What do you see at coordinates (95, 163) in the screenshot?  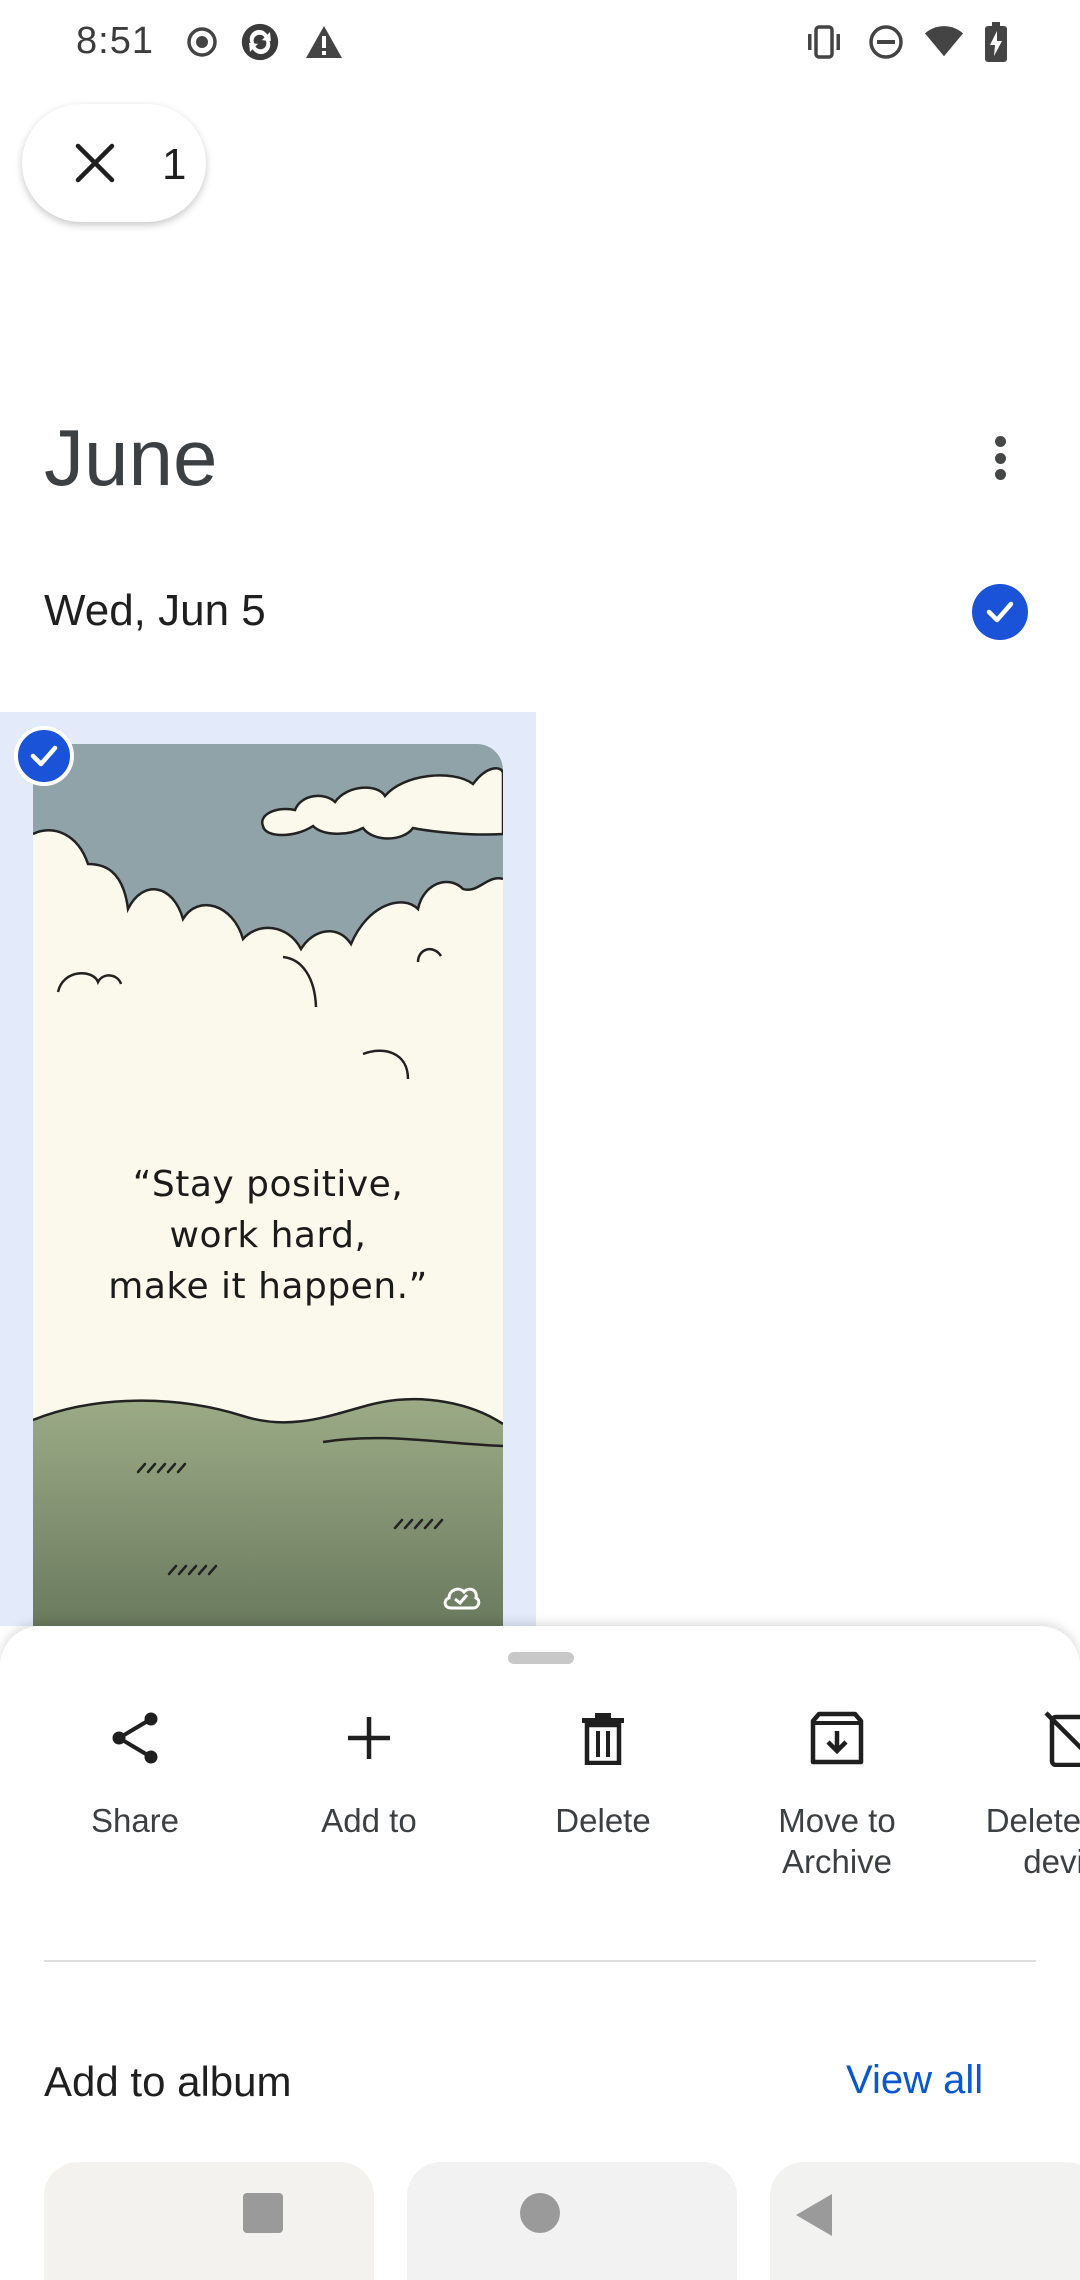 I see `close-icon` at bounding box center [95, 163].